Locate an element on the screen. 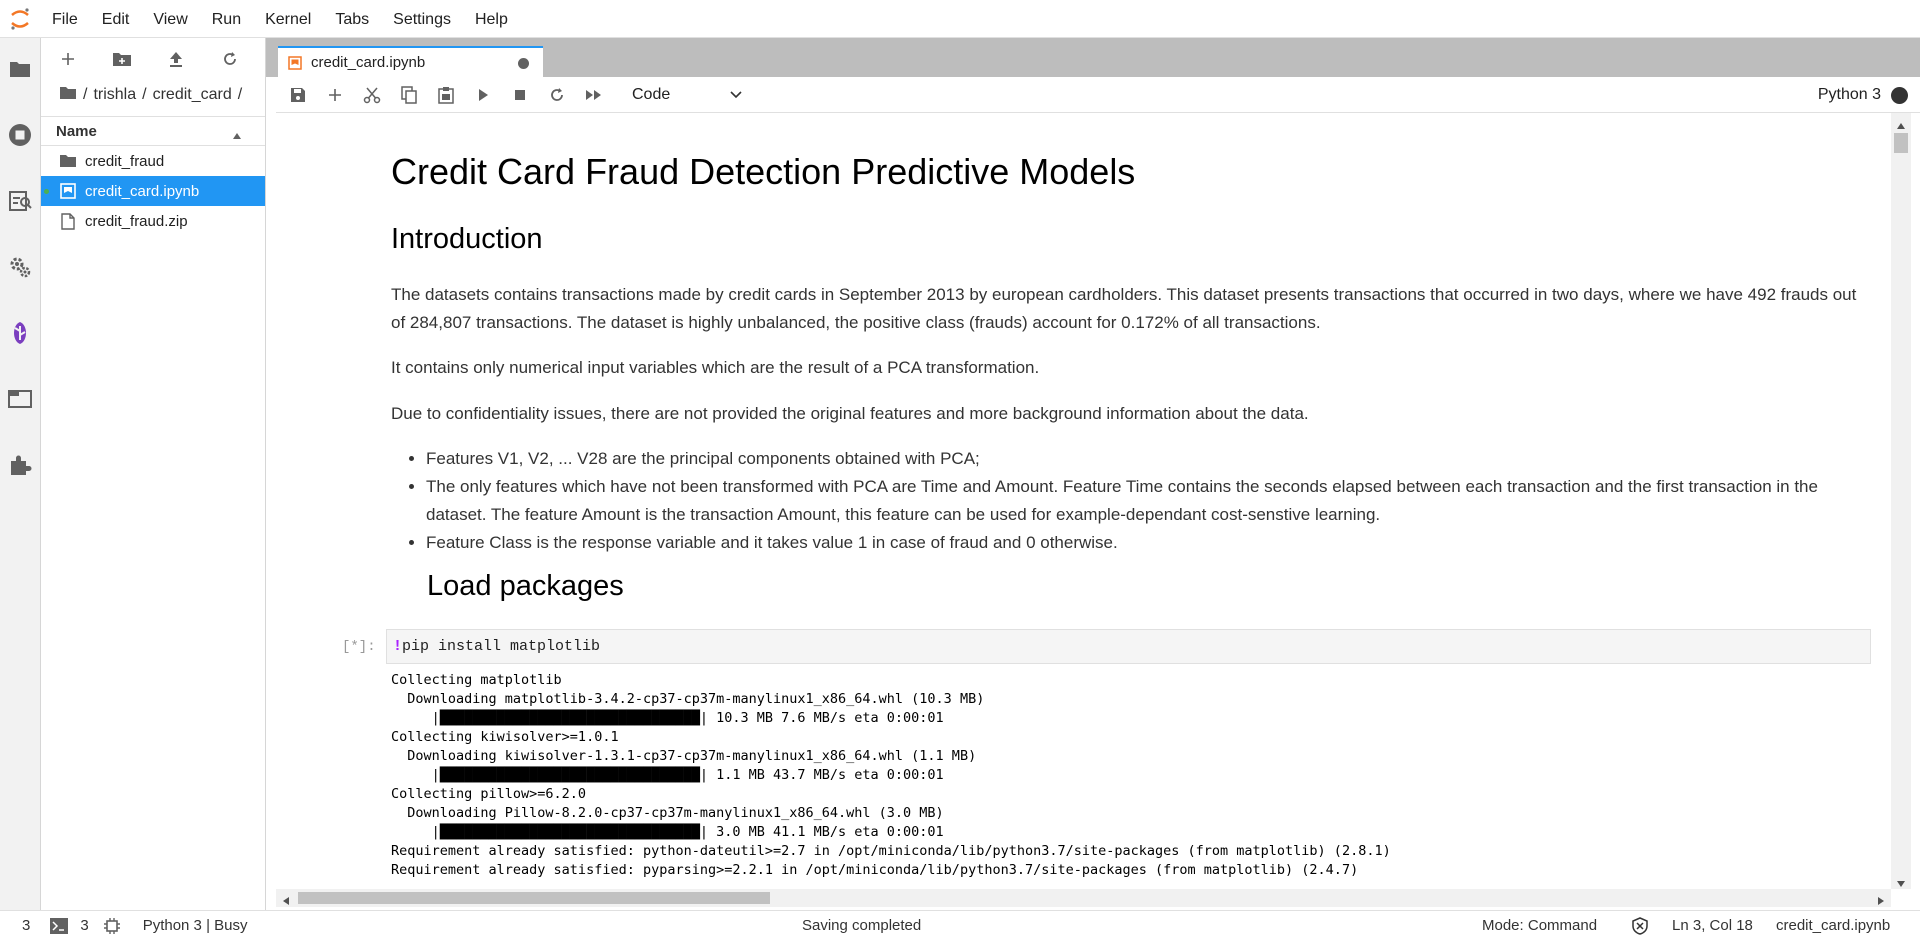  cell-prompt: [*]: is located at coordinates (359, 647).